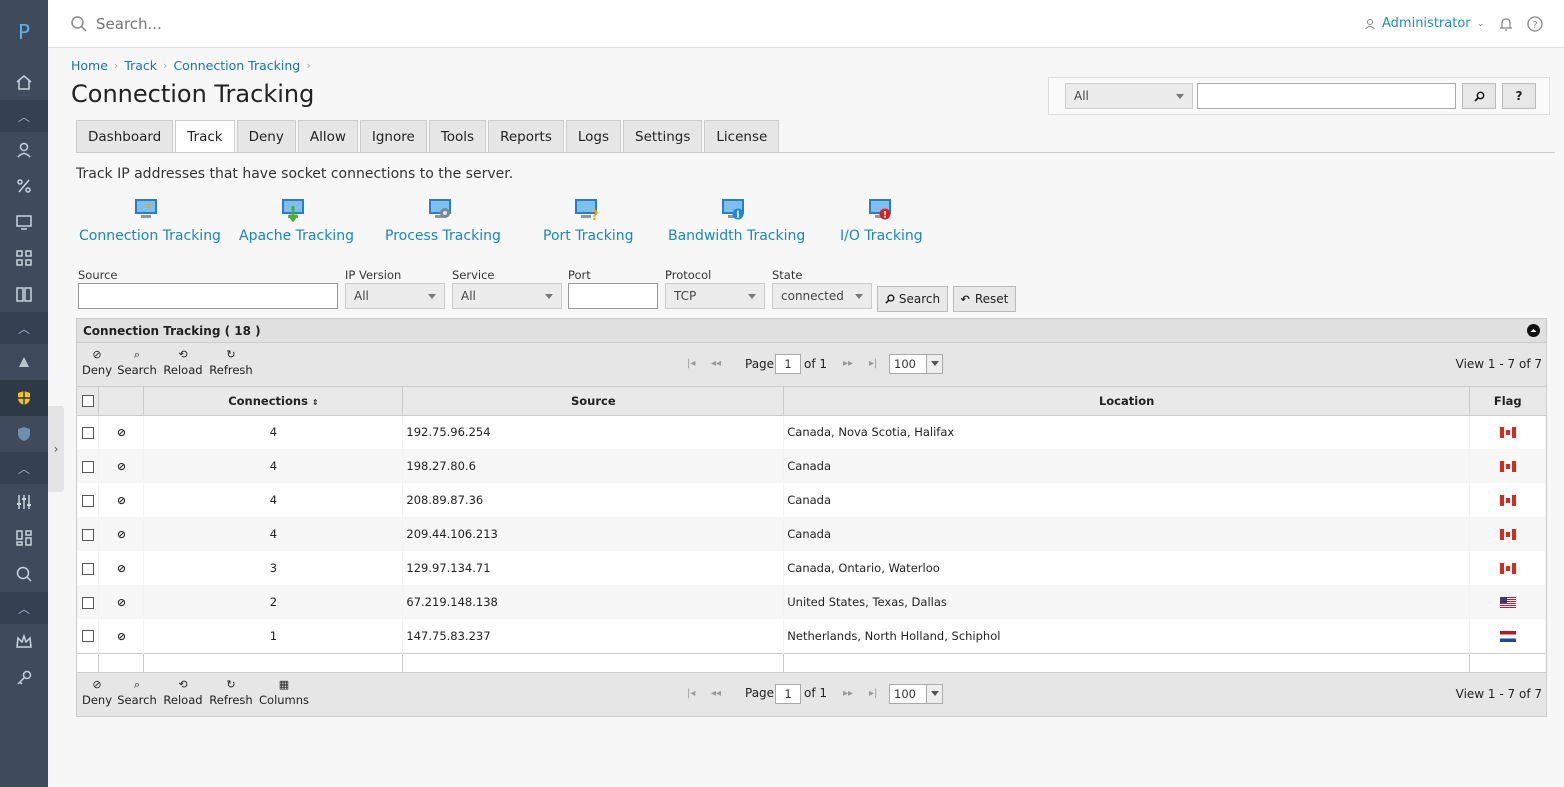 This screenshot has width=1564, height=787. I want to click on help-icon: ?, so click(1535, 24).